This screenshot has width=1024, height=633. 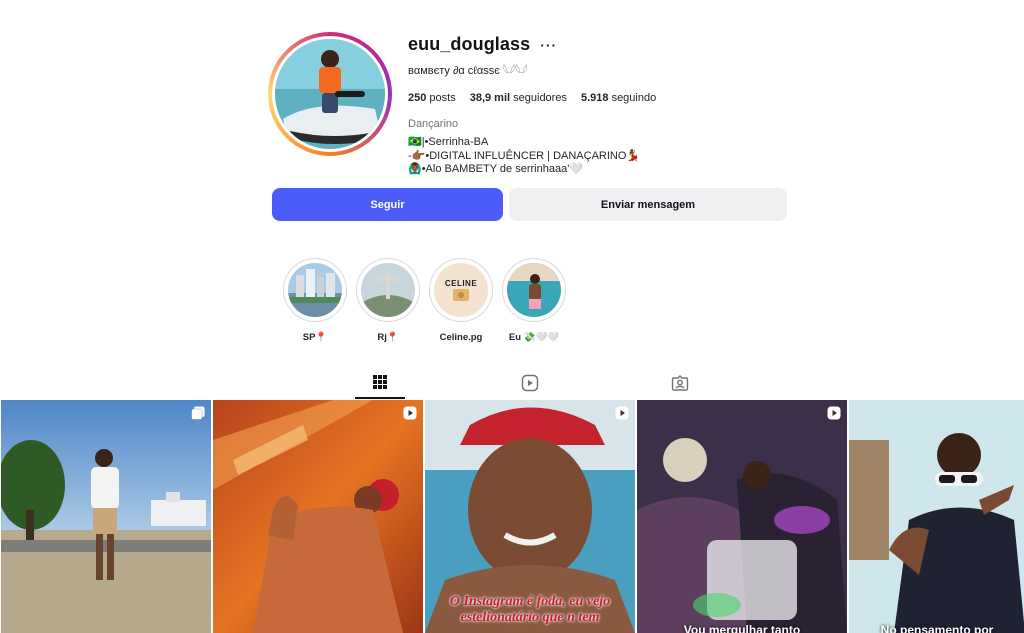 I want to click on post-caption: No pensamento por, so click(x=937, y=628).